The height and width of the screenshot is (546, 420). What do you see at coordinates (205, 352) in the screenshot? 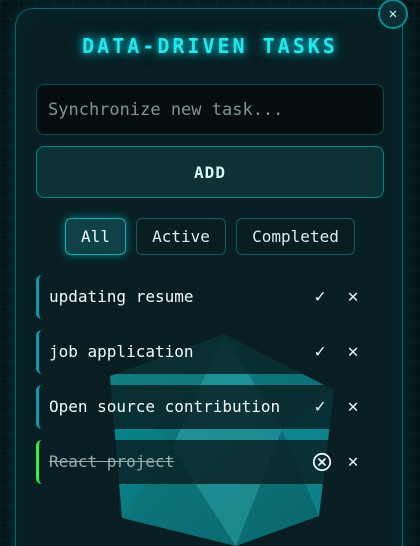
I see `task-item: job application ✓ ✕` at bounding box center [205, 352].